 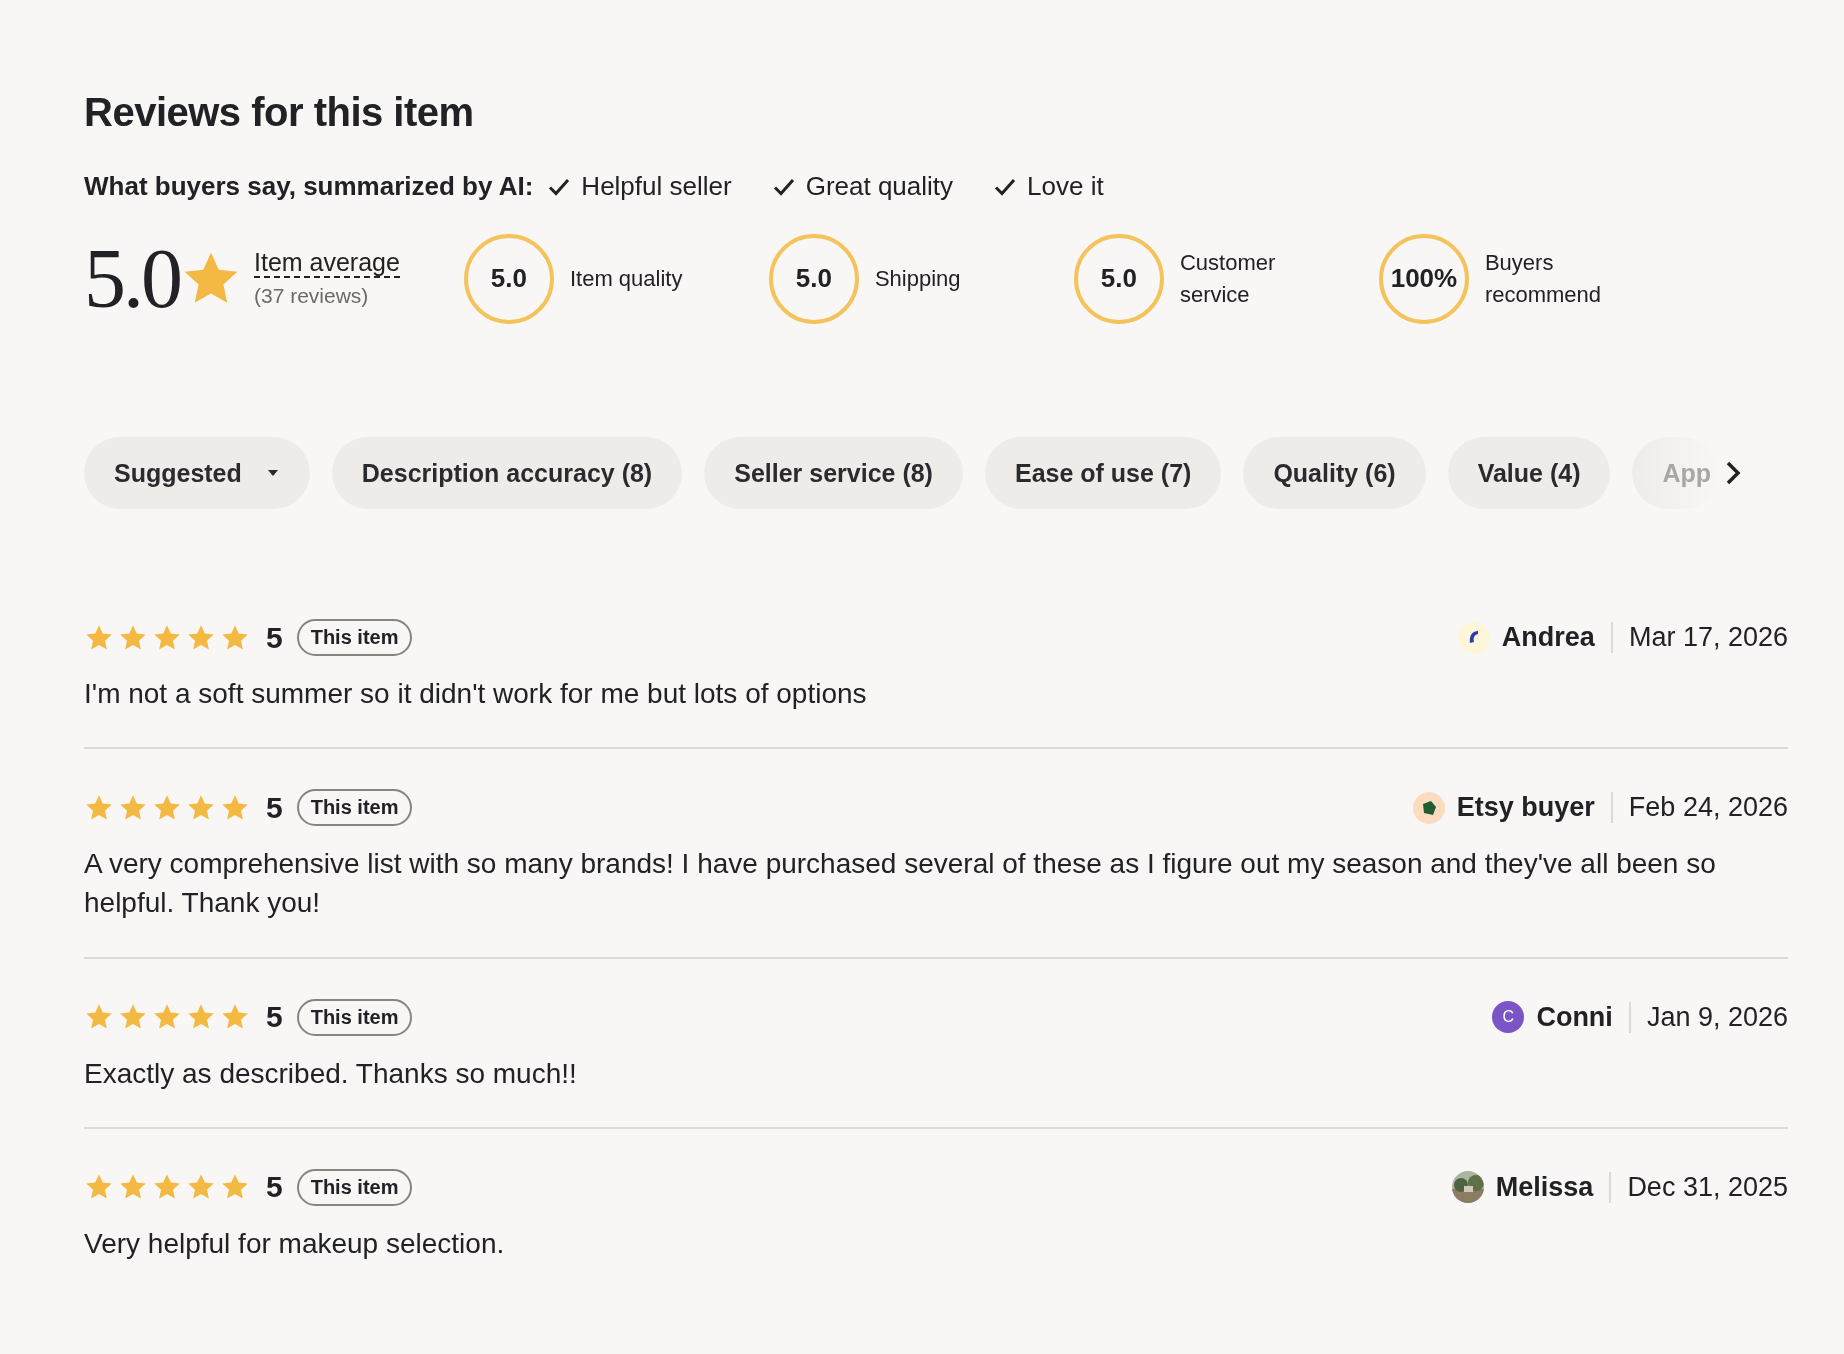 I want to click on review-date: Mar 17, 2026, so click(x=1707, y=637).